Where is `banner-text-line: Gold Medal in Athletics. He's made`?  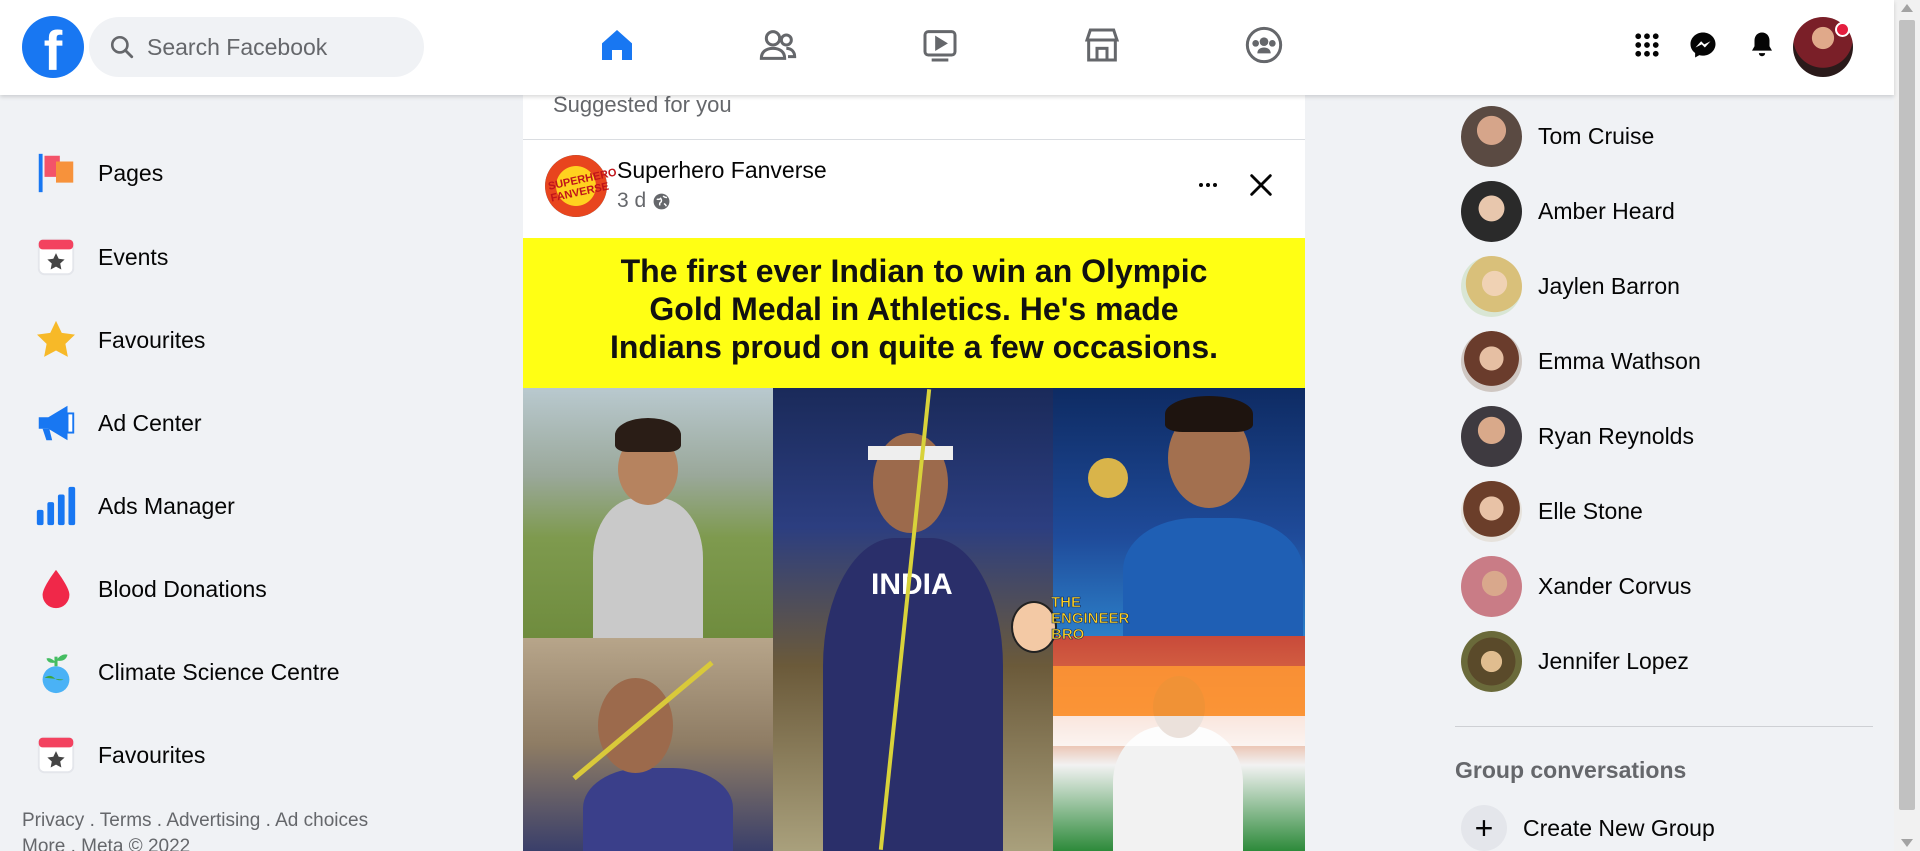
banner-text-line: Gold Medal in Athletics. He's made is located at coordinates (914, 309).